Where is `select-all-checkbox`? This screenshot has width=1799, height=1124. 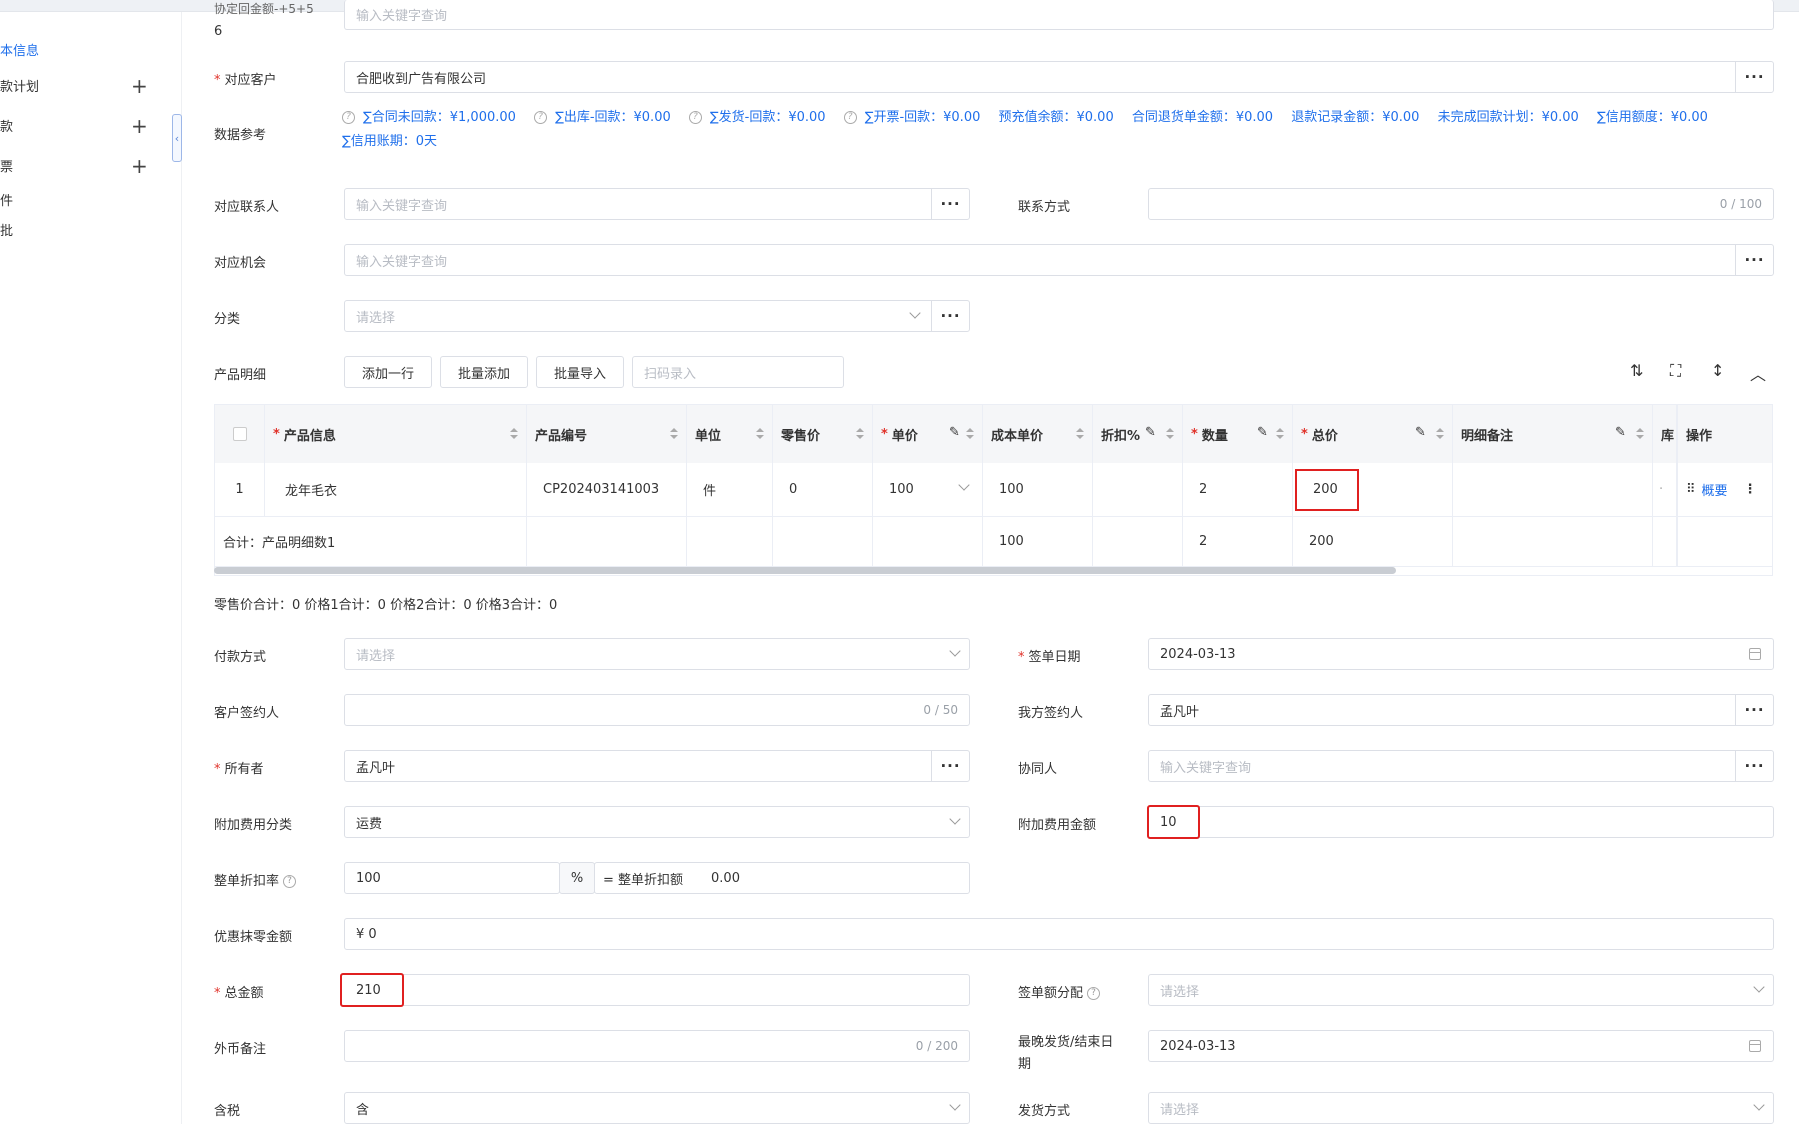
select-all-checkbox is located at coordinates (239, 434).